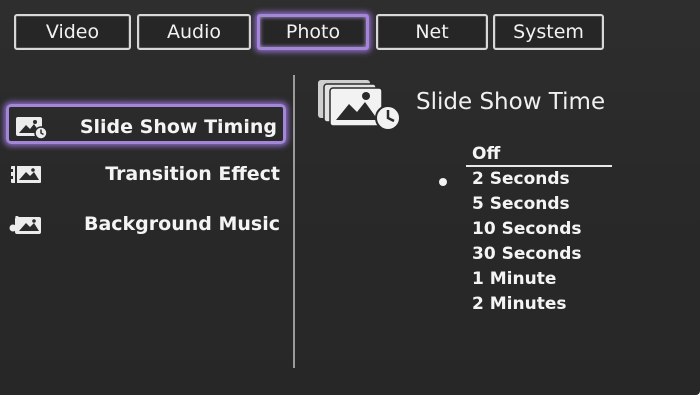  What do you see at coordinates (313, 32) in the screenshot?
I see `tab-photo: Photo` at bounding box center [313, 32].